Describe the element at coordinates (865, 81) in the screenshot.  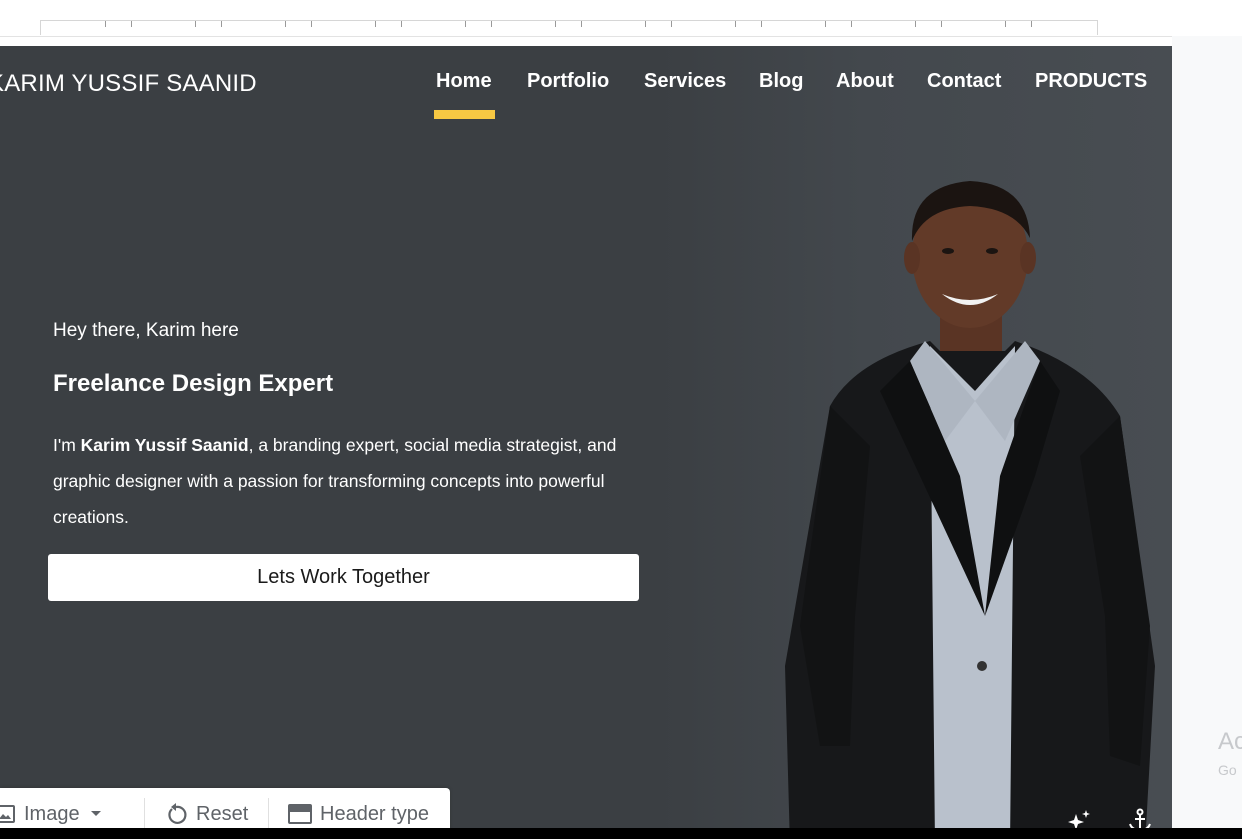
I see `nav-item-about: About` at that location.